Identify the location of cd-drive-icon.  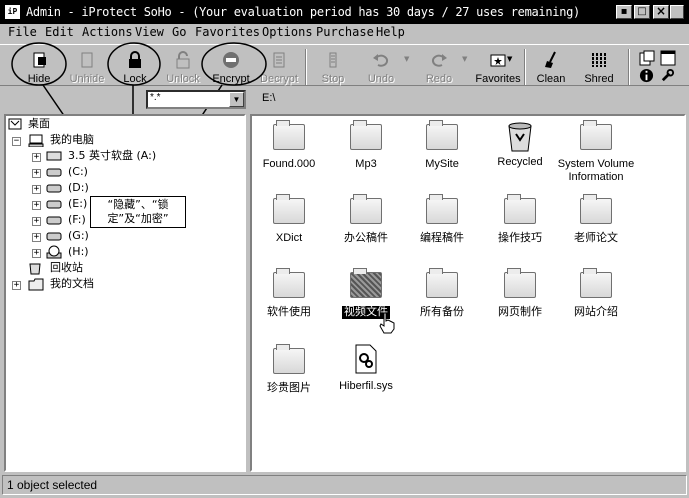
(54, 252).